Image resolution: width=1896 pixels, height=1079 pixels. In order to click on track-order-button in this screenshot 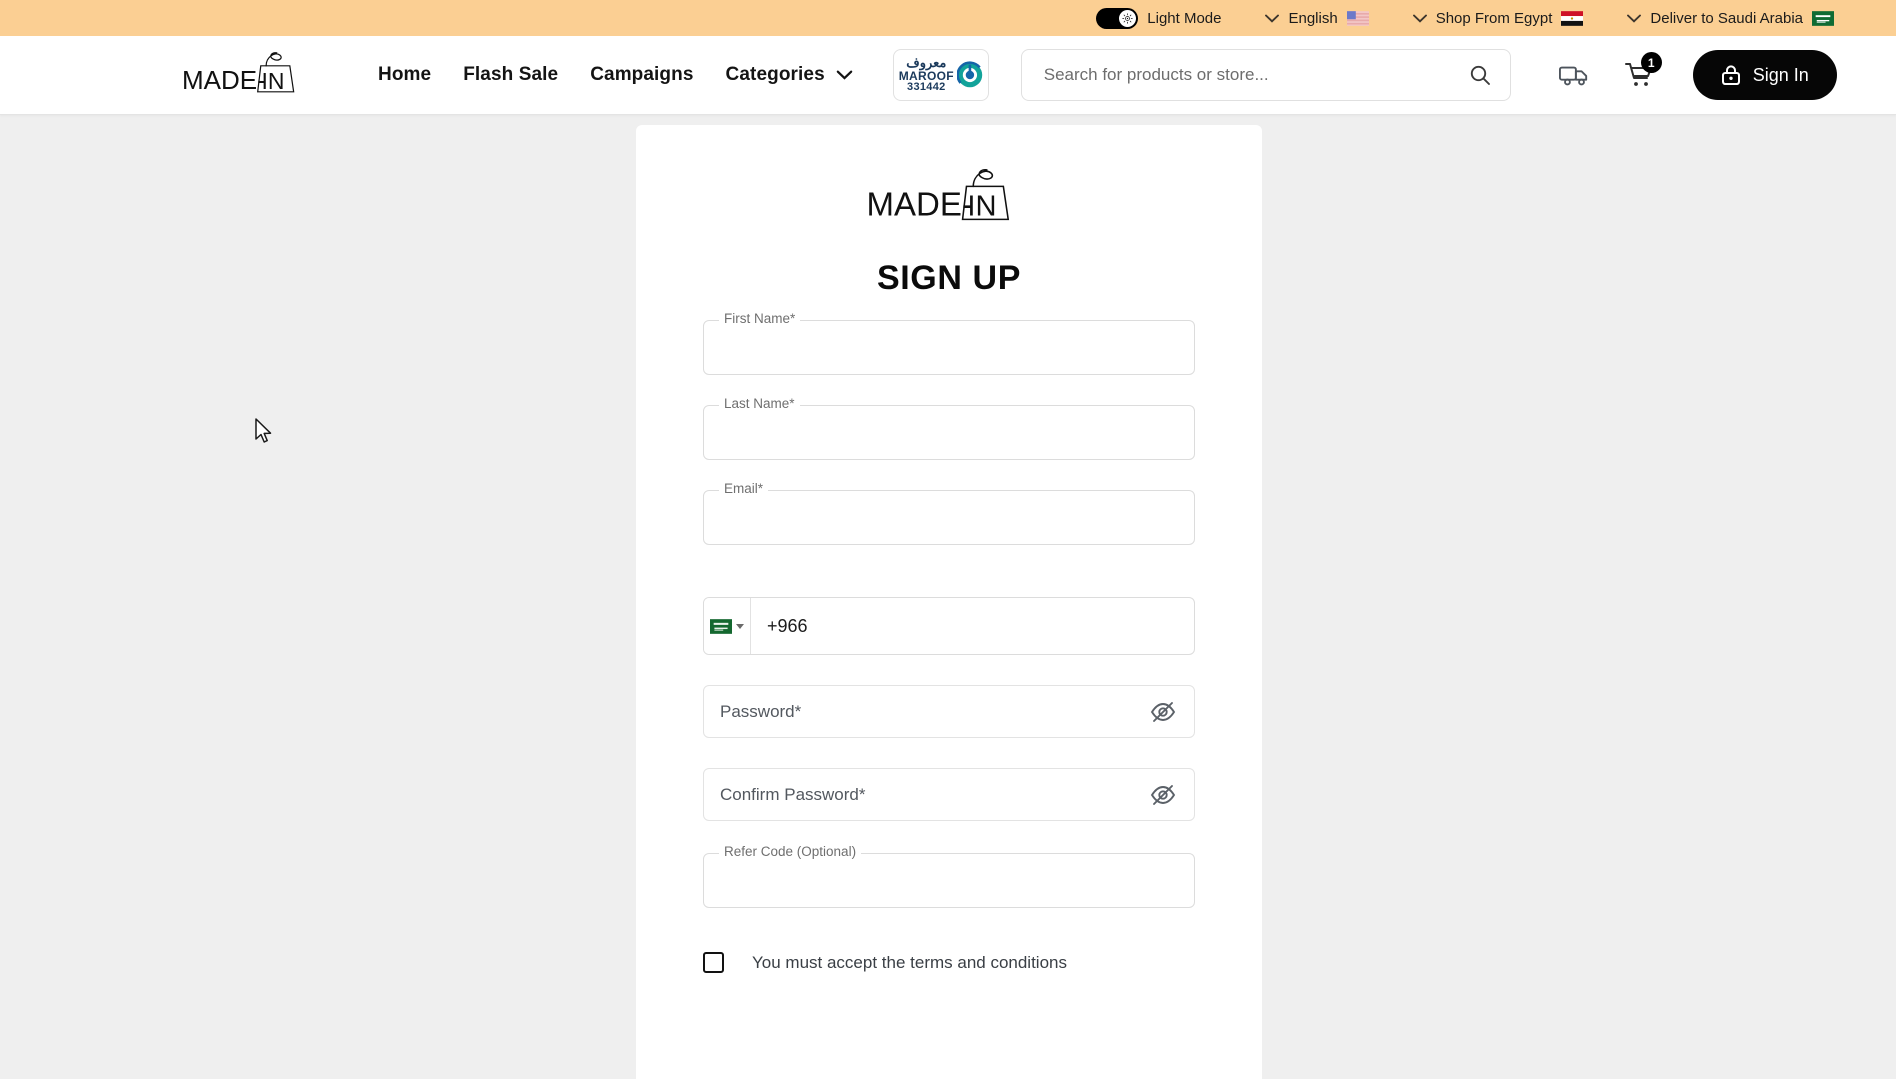, I will do `click(1573, 75)`.